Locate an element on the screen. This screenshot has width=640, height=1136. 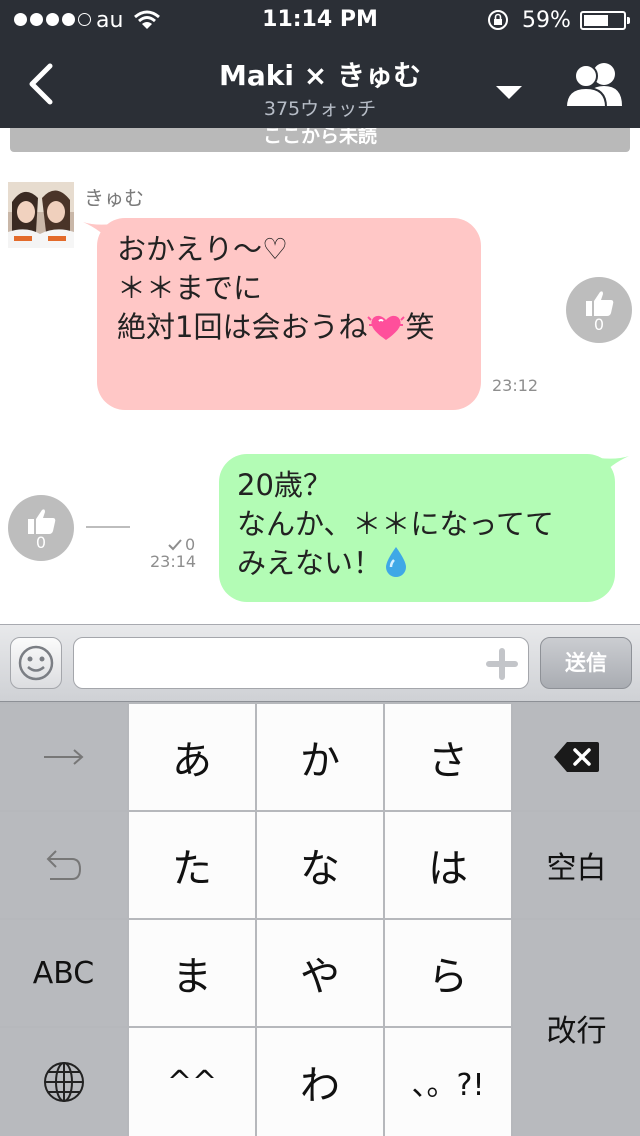
emoji-button is located at coordinates (36, 663).